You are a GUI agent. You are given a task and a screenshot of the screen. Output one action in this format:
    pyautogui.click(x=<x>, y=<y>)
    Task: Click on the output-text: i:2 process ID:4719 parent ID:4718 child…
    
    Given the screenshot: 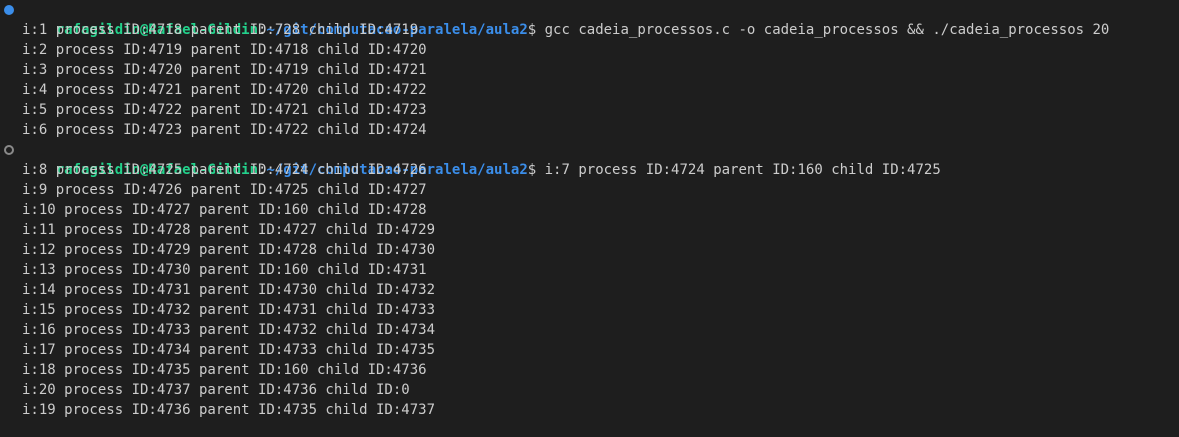 What is the action you would take?
    pyautogui.click(x=224, y=50)
    